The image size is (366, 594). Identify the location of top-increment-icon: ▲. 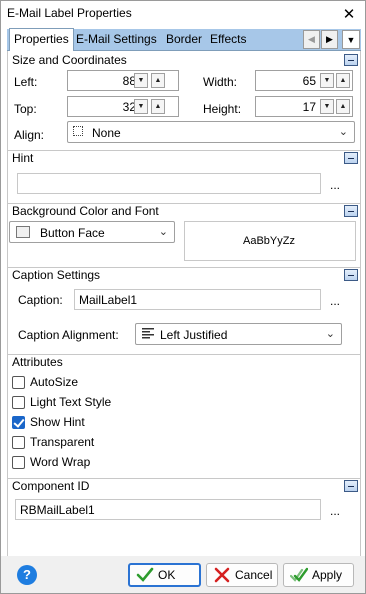
(158, 106).